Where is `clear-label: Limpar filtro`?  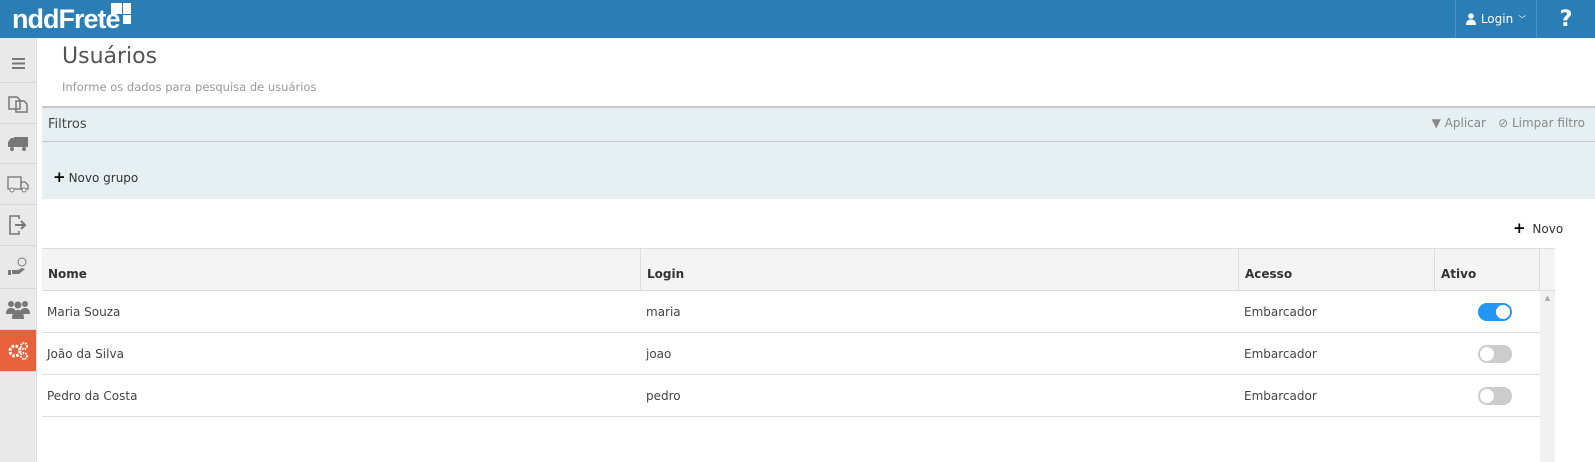
clear-label: Limpar filtro is located at coordinates (1548, 123).